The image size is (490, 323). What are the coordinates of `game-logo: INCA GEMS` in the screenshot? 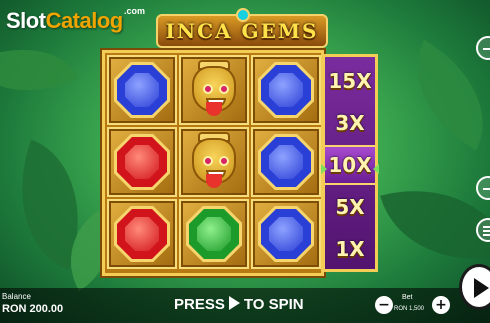 It's located at (242, 28).